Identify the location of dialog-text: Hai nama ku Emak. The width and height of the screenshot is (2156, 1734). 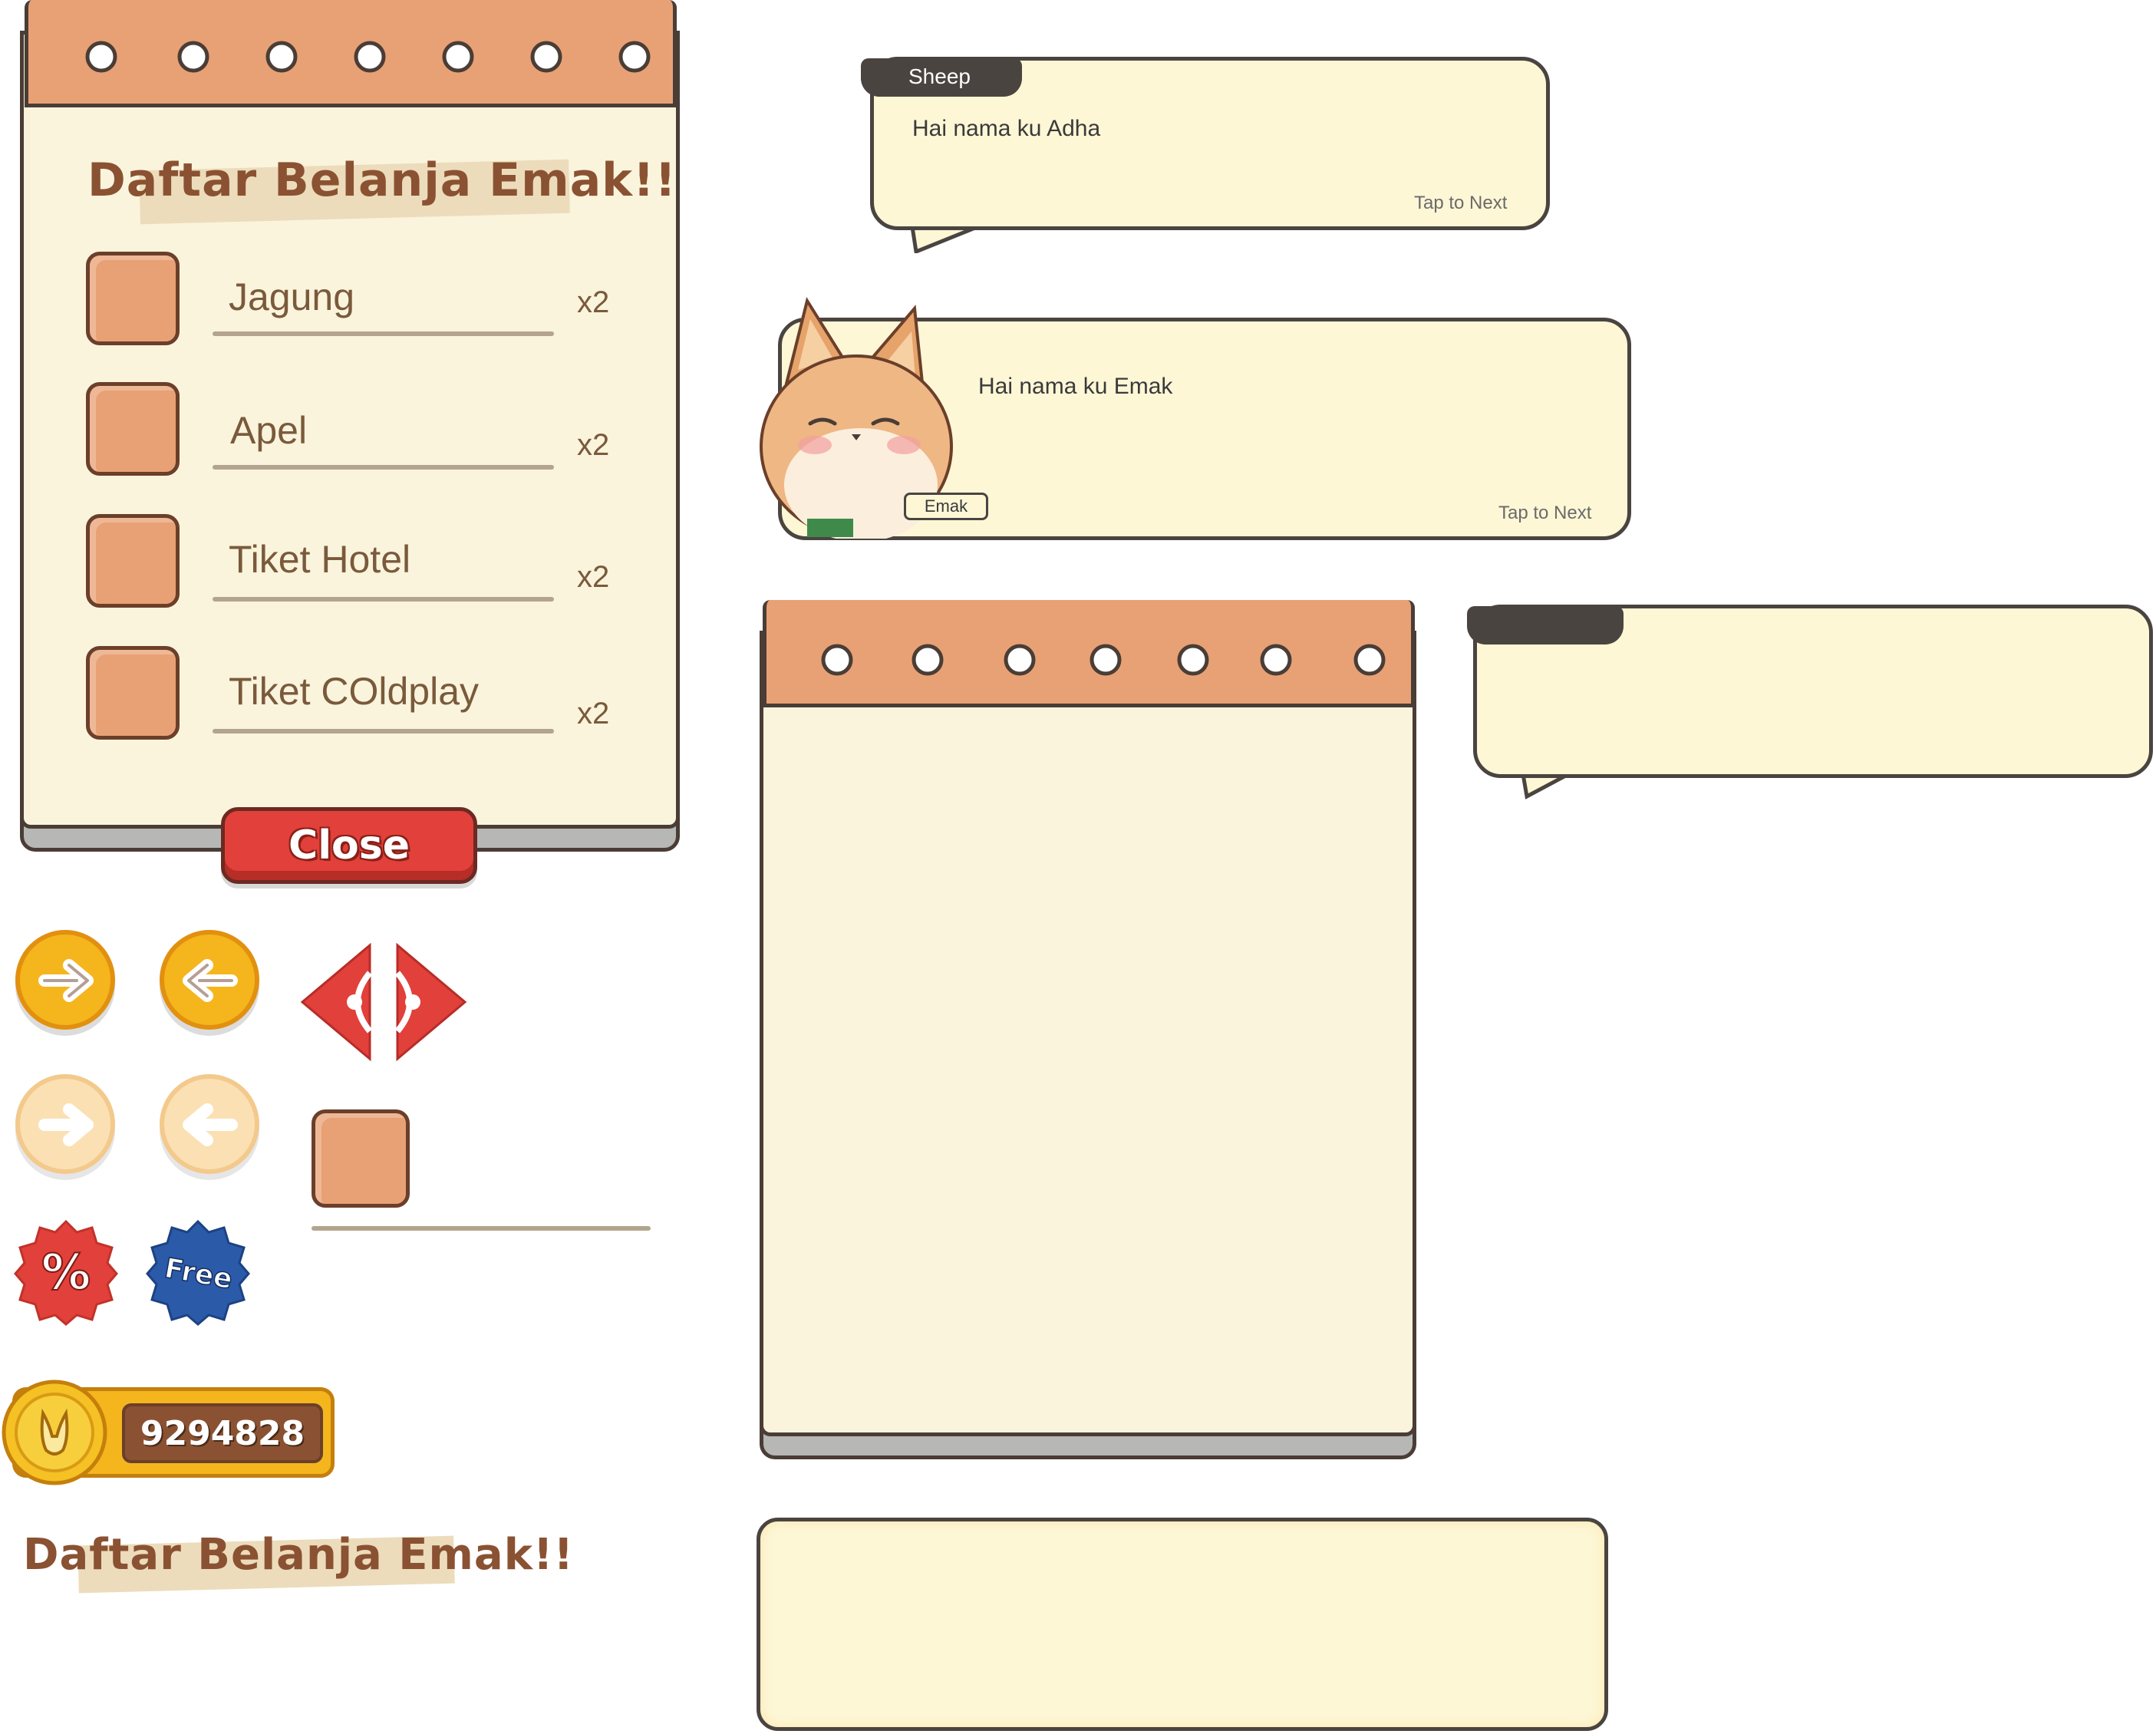
(1075, 386).